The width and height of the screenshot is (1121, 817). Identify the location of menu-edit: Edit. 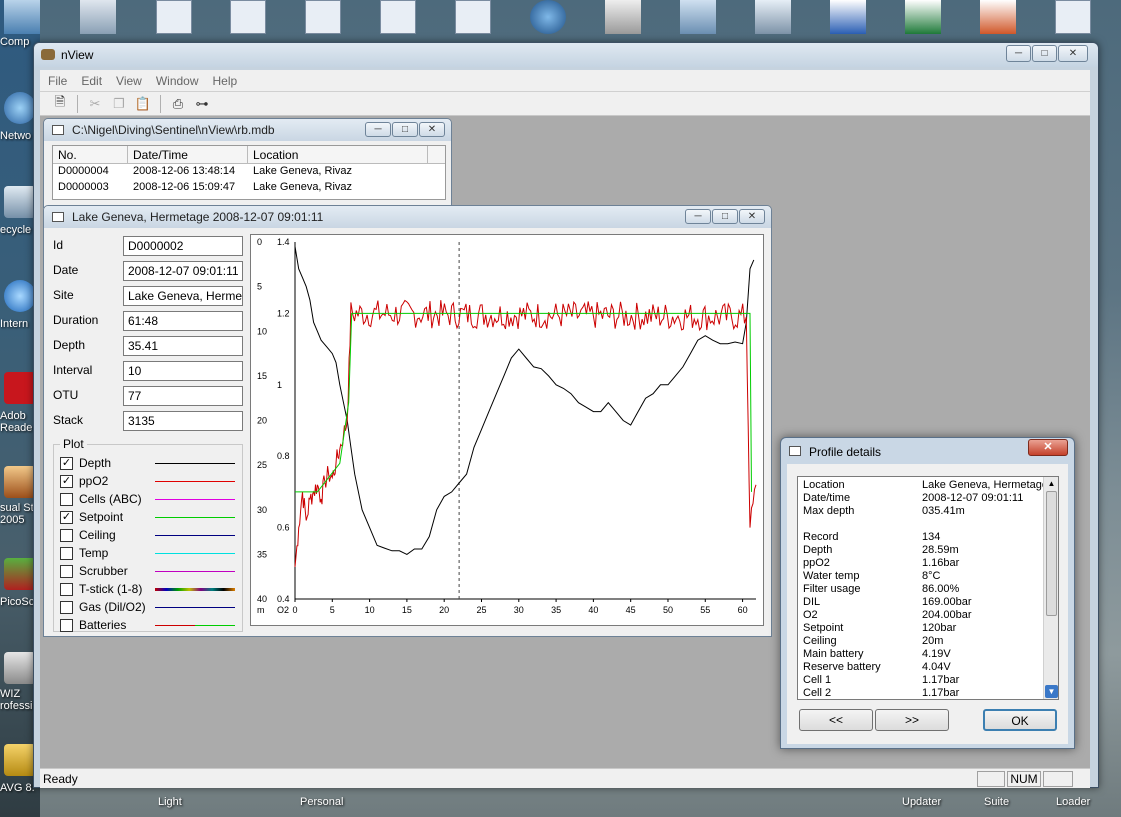
(91, 81).